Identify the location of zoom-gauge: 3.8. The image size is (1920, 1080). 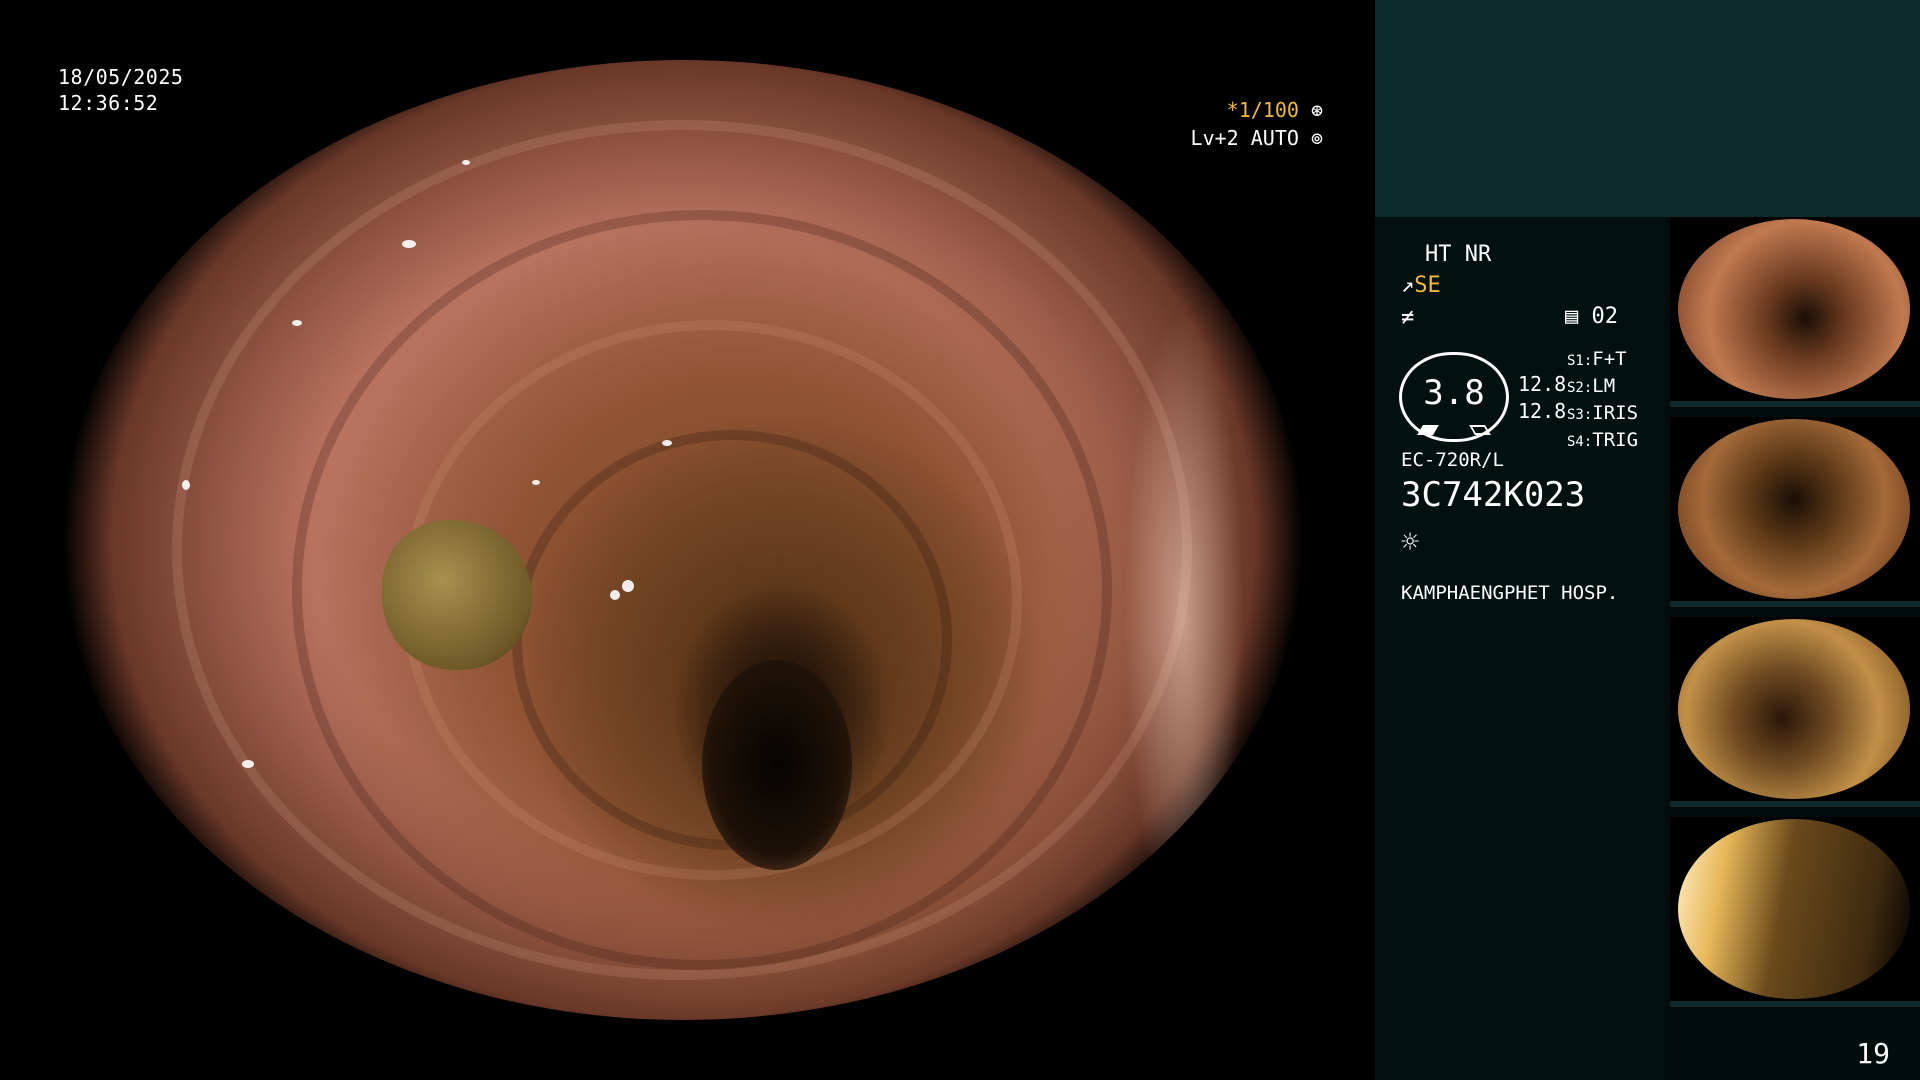
(1454, 397).